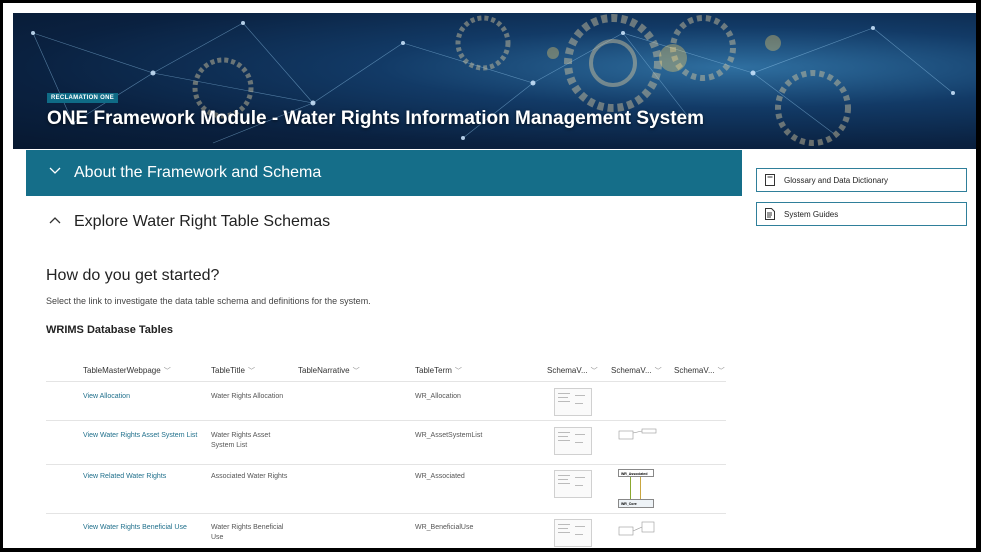 This screenshot has height=552, width=981. Describe the element at coordinates (247, 396) in the screenshot. I see `row-title: Water Rights Allocation` at that location.